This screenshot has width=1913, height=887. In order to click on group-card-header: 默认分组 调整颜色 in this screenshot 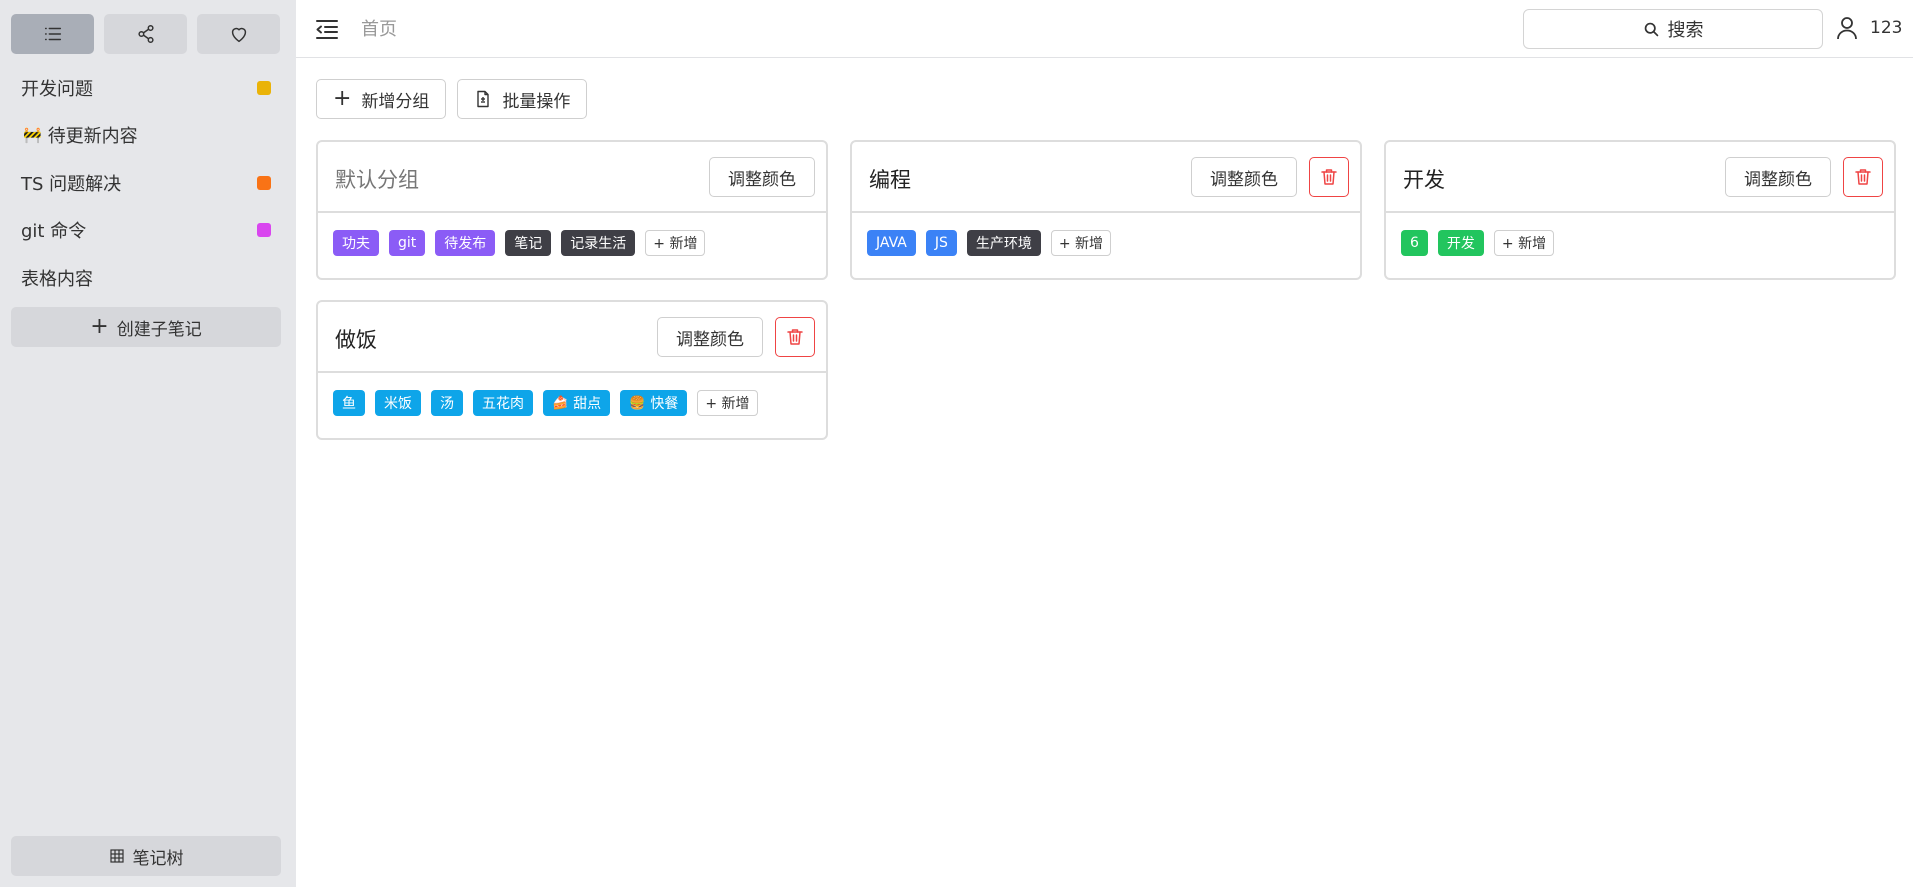, I will do `click(572, 177)`.